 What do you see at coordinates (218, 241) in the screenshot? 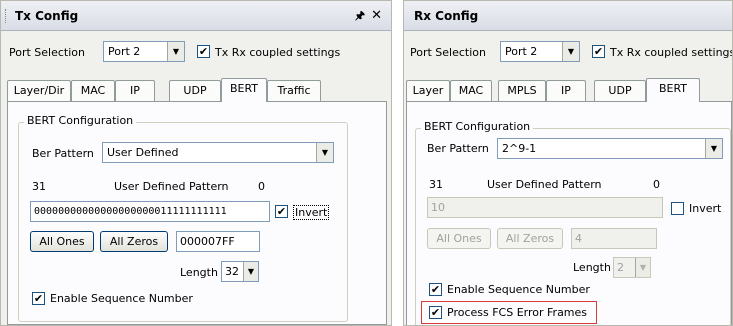
I see `hex-pattern-input: 000007FF` at bounding box center [218, 241].